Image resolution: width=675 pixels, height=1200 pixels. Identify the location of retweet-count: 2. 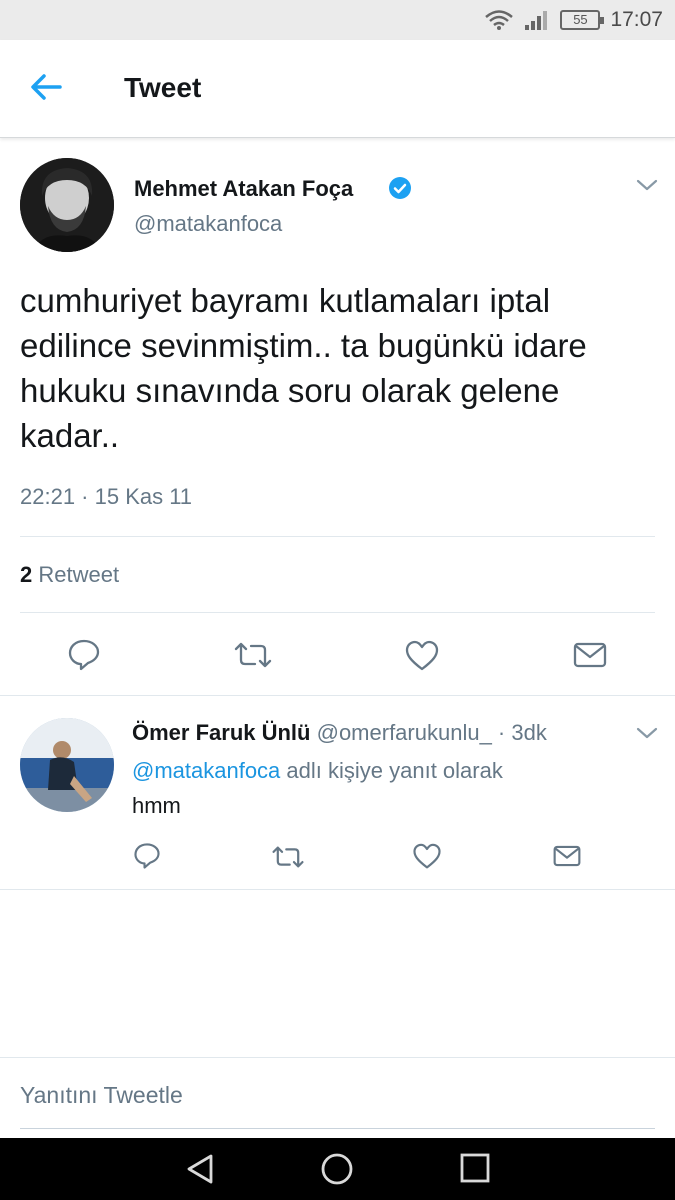
(26, 574).